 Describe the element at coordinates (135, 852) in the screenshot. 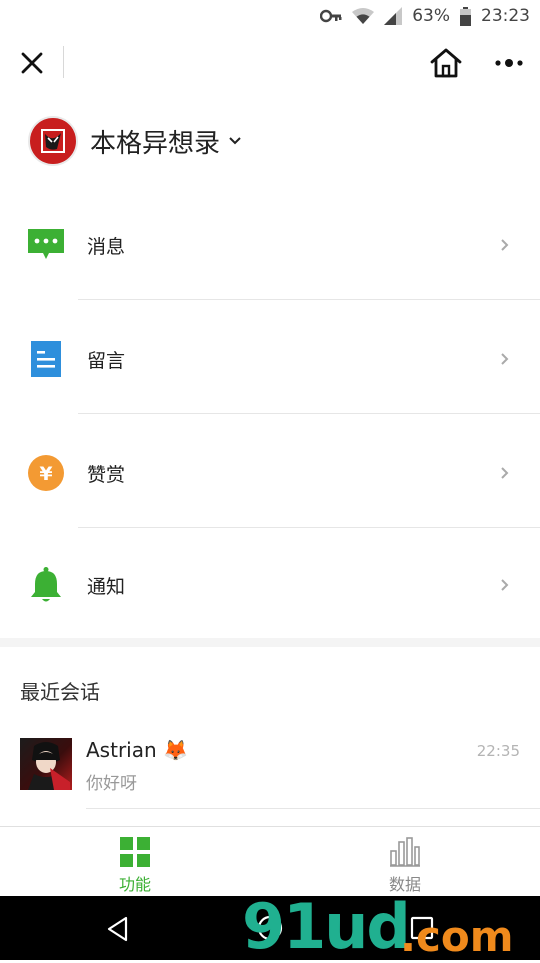

I see `grid-icon` at that location.